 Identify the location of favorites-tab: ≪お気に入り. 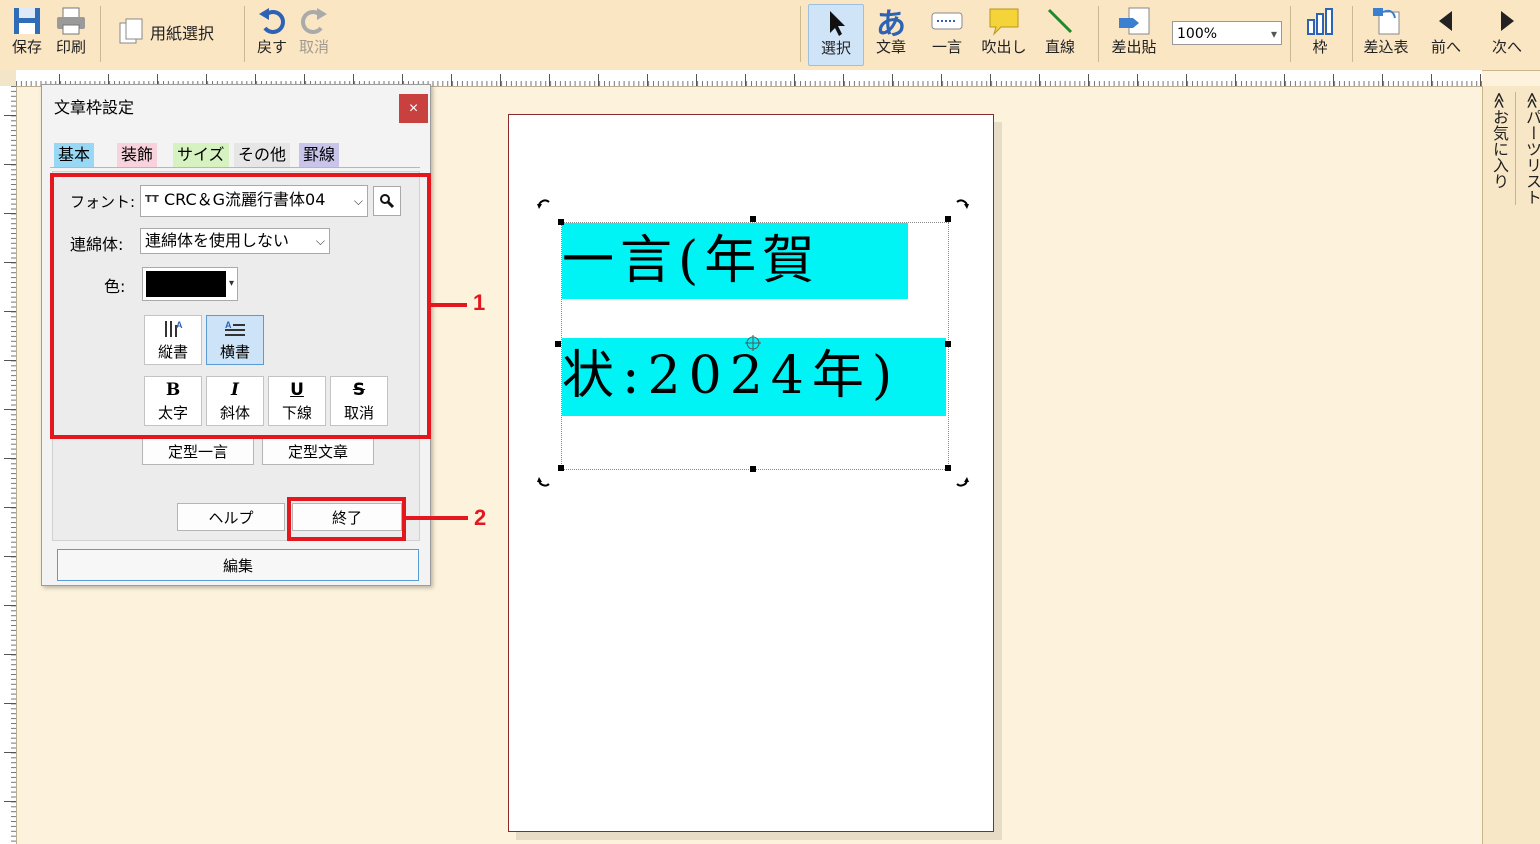
(1498, 140).